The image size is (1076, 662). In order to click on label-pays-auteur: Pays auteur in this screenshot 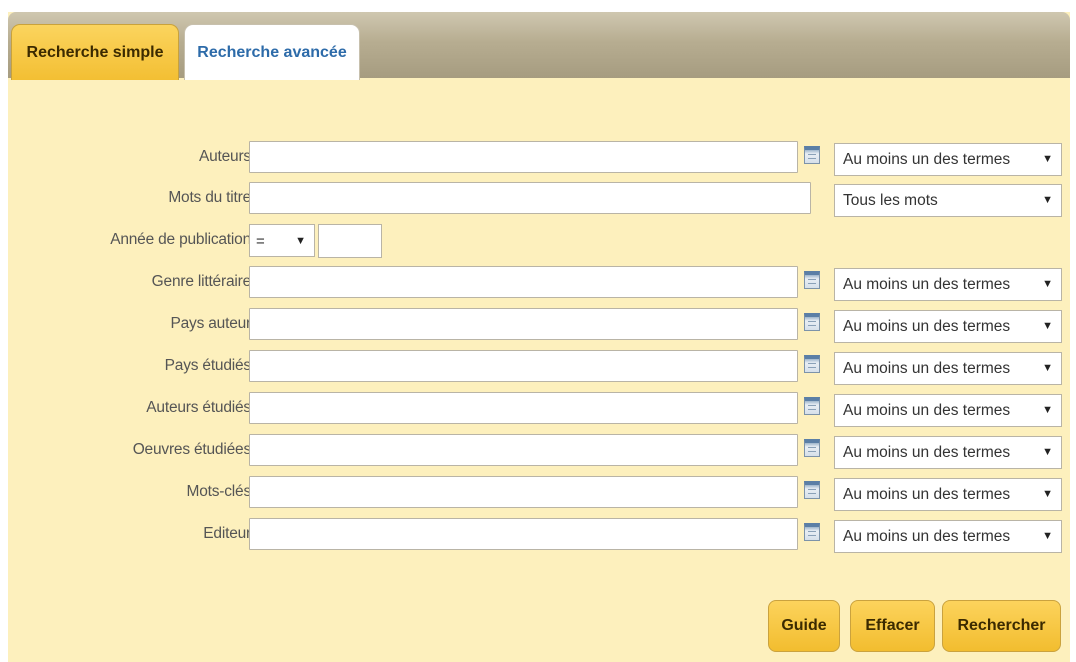, I will do `click(210, 323)`.